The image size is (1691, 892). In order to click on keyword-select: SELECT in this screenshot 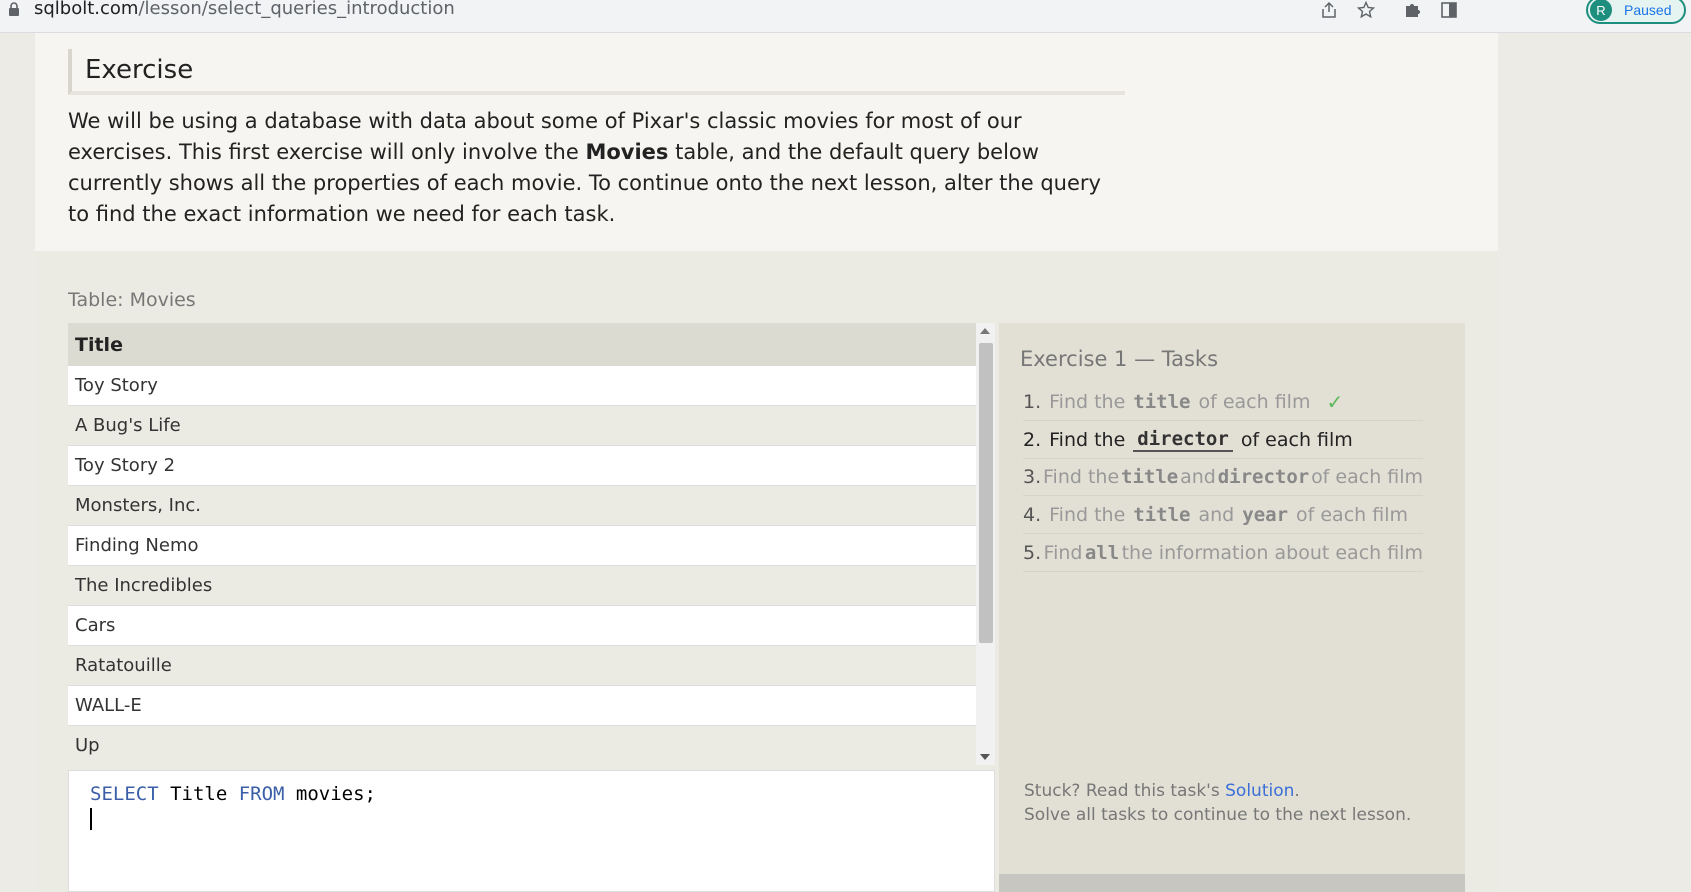, I will do `click(124, 794)`.